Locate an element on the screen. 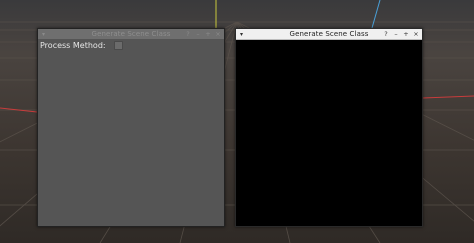 Image resolution: width=474 pixels, height=243 pixels. x-axis-line-right is located at coordinates (448, 97).